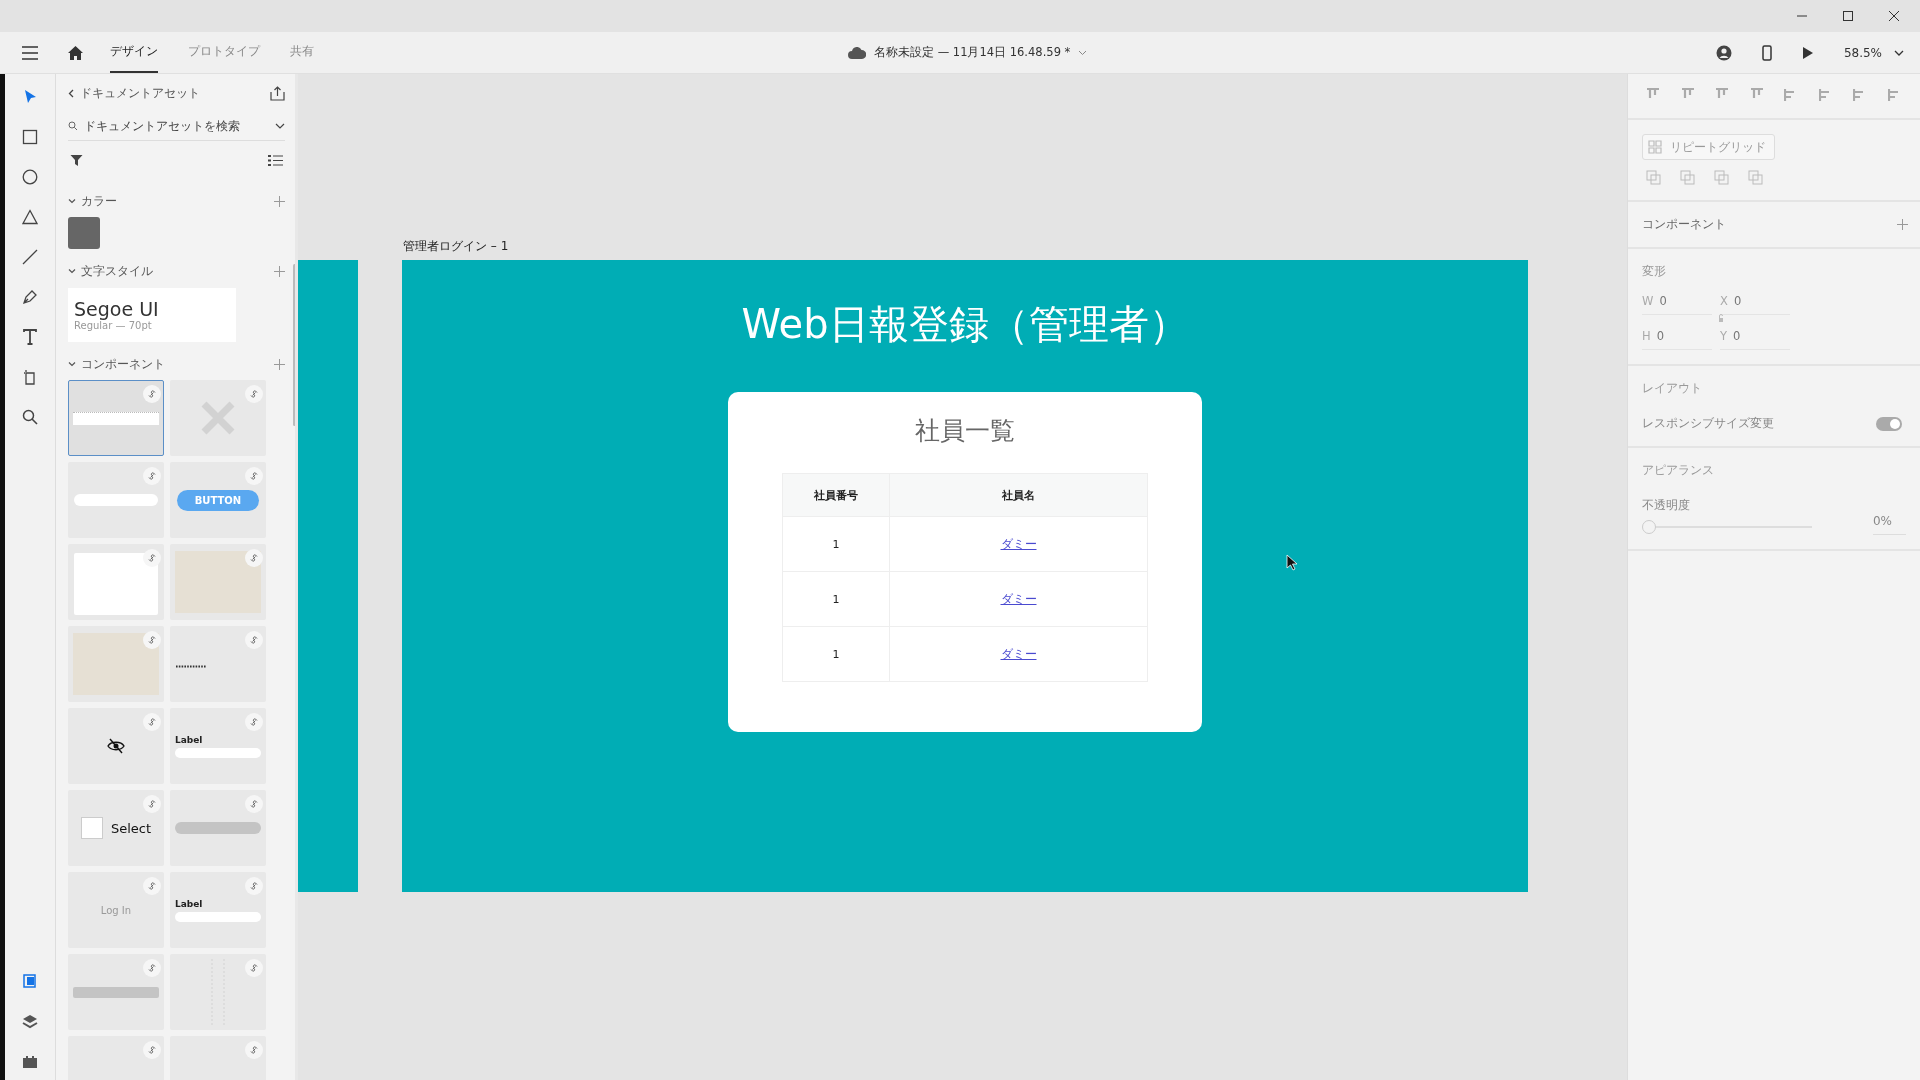 The image size is (1920, 1080). Describe the element at coordinates (275, 160) in the screenshot. I see `list-view-icon` at that location.